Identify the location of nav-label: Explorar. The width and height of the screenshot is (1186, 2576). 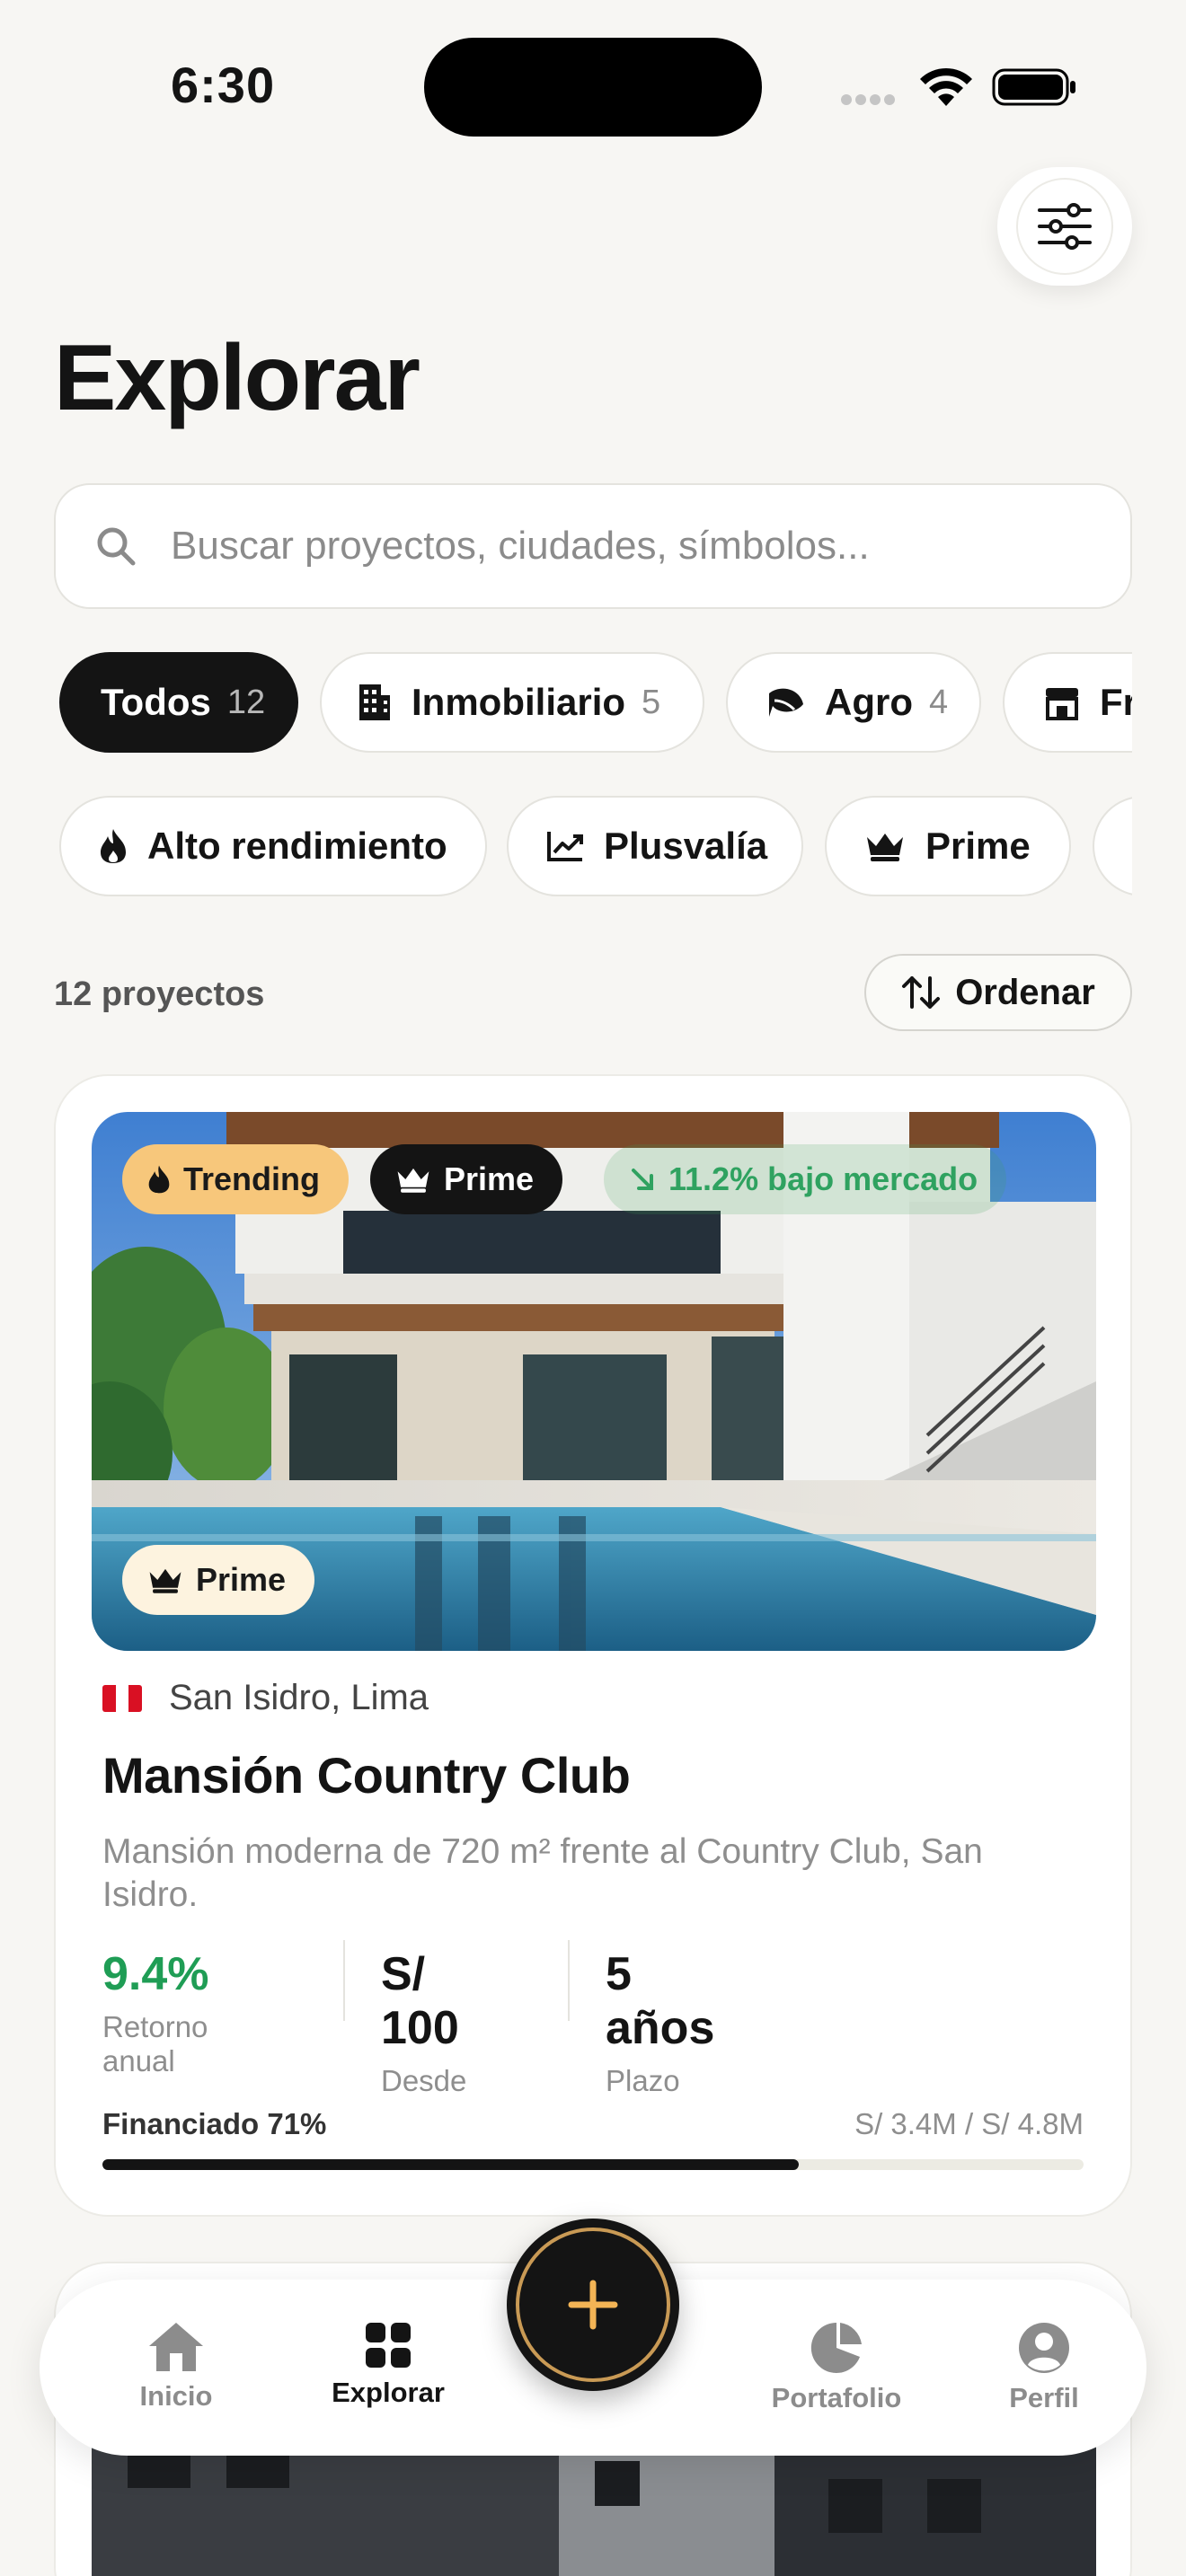
(388, 2392).